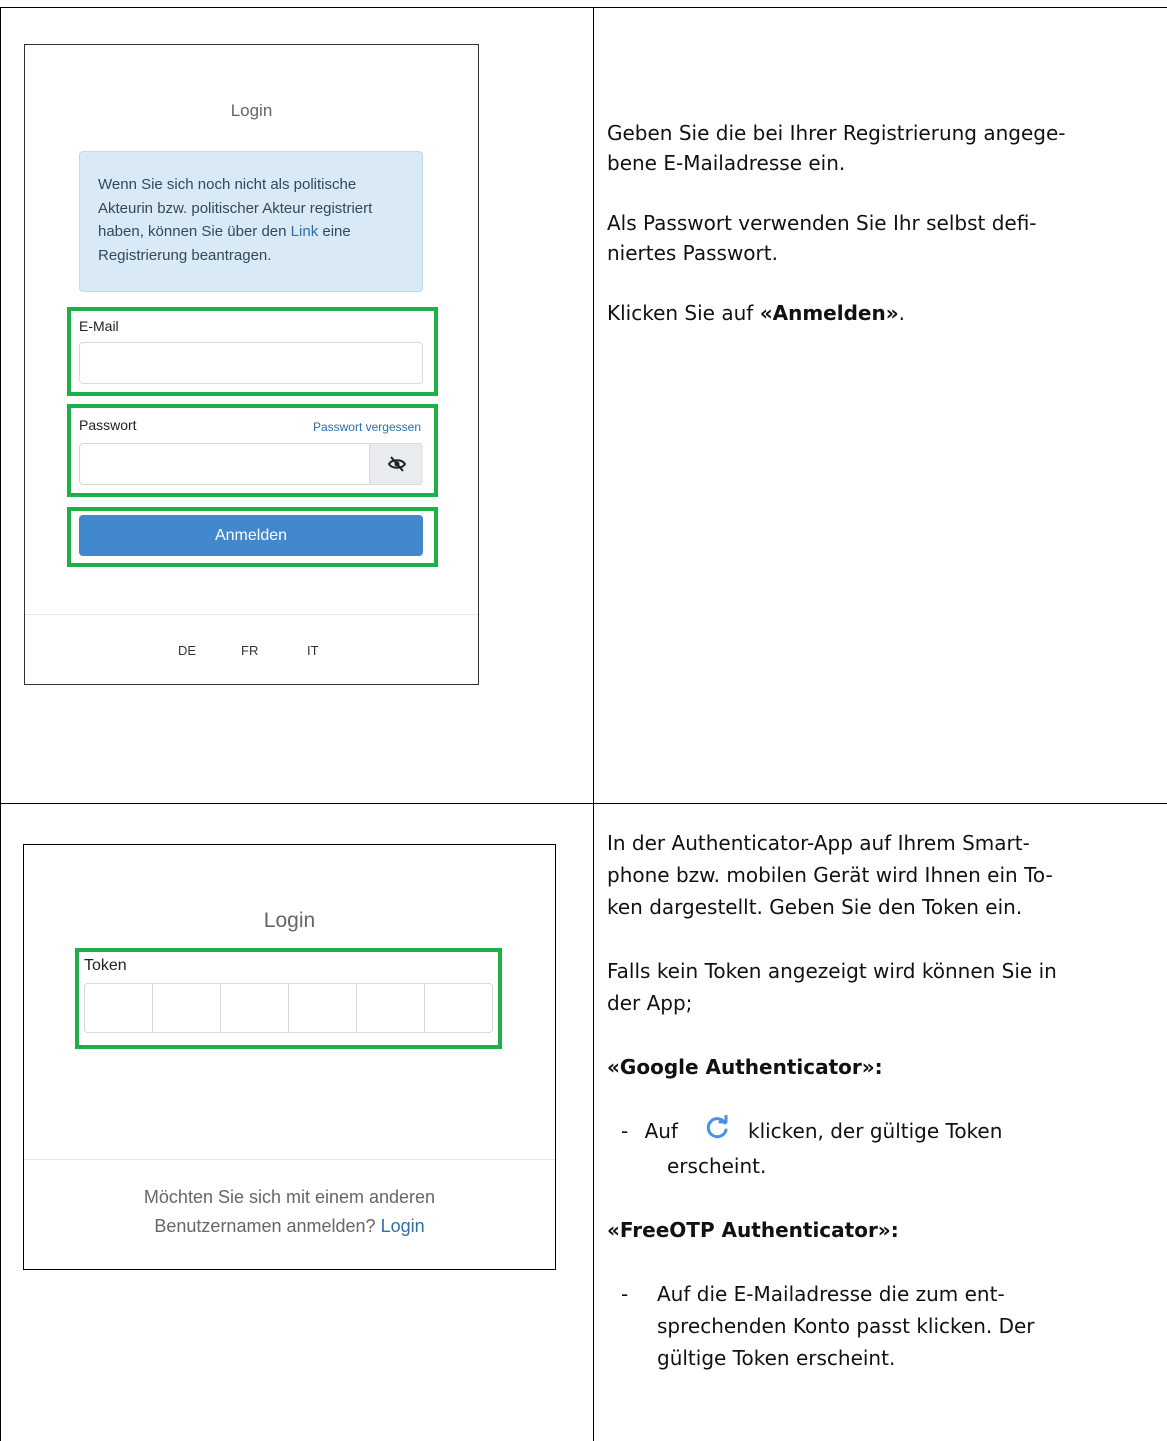 The width and height of the screenshot is (1167, 1441). What do you see at coordinates (367, 427) in the screenshot?
I see `forgot-password-link: Passwort vergessen` at bounding box center [367, 427].